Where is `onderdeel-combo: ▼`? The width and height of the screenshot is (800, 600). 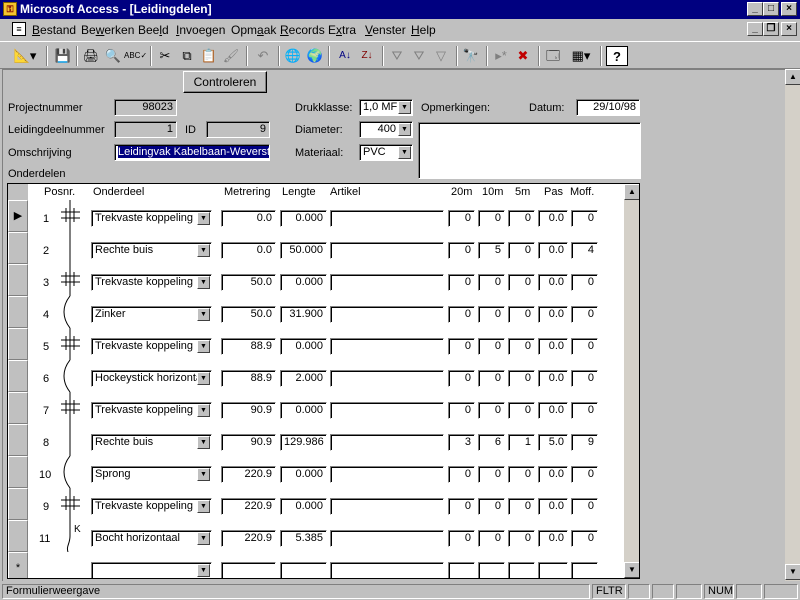
onderdeel-combo: ▼ is located at coordinates (151, 570).